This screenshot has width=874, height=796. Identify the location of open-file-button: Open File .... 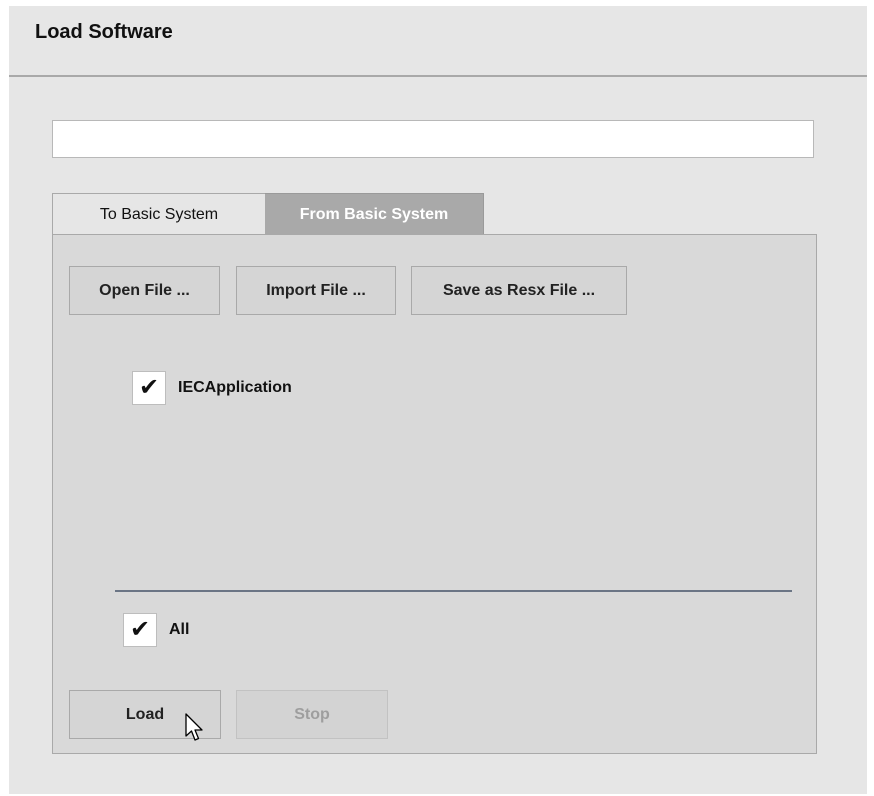
(144, 290).